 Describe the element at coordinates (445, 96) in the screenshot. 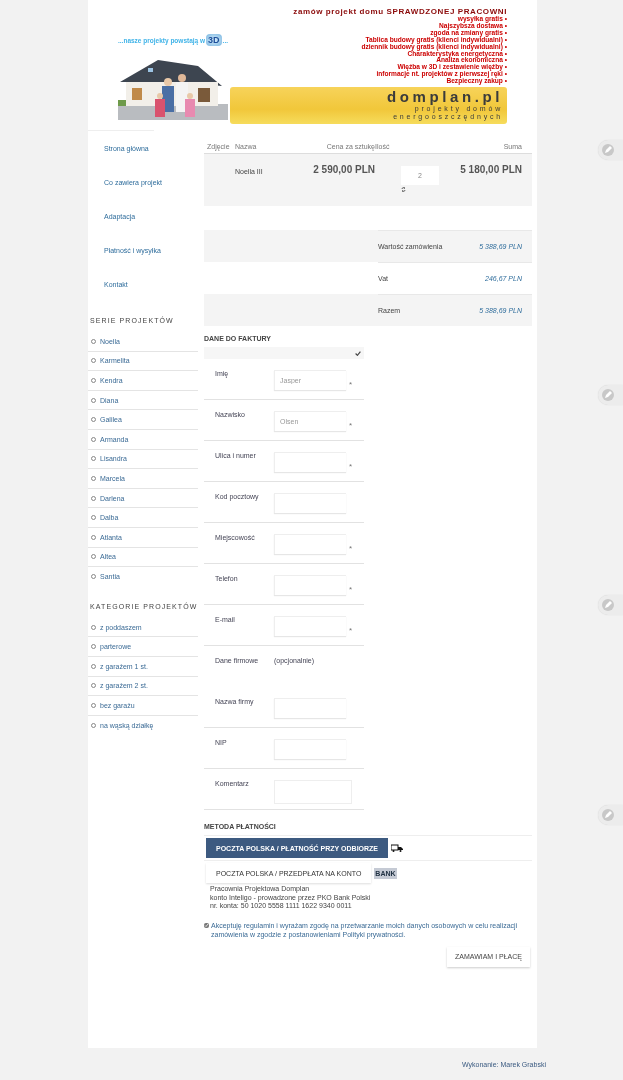

I see `logo-name: domplan.pl` at that location.